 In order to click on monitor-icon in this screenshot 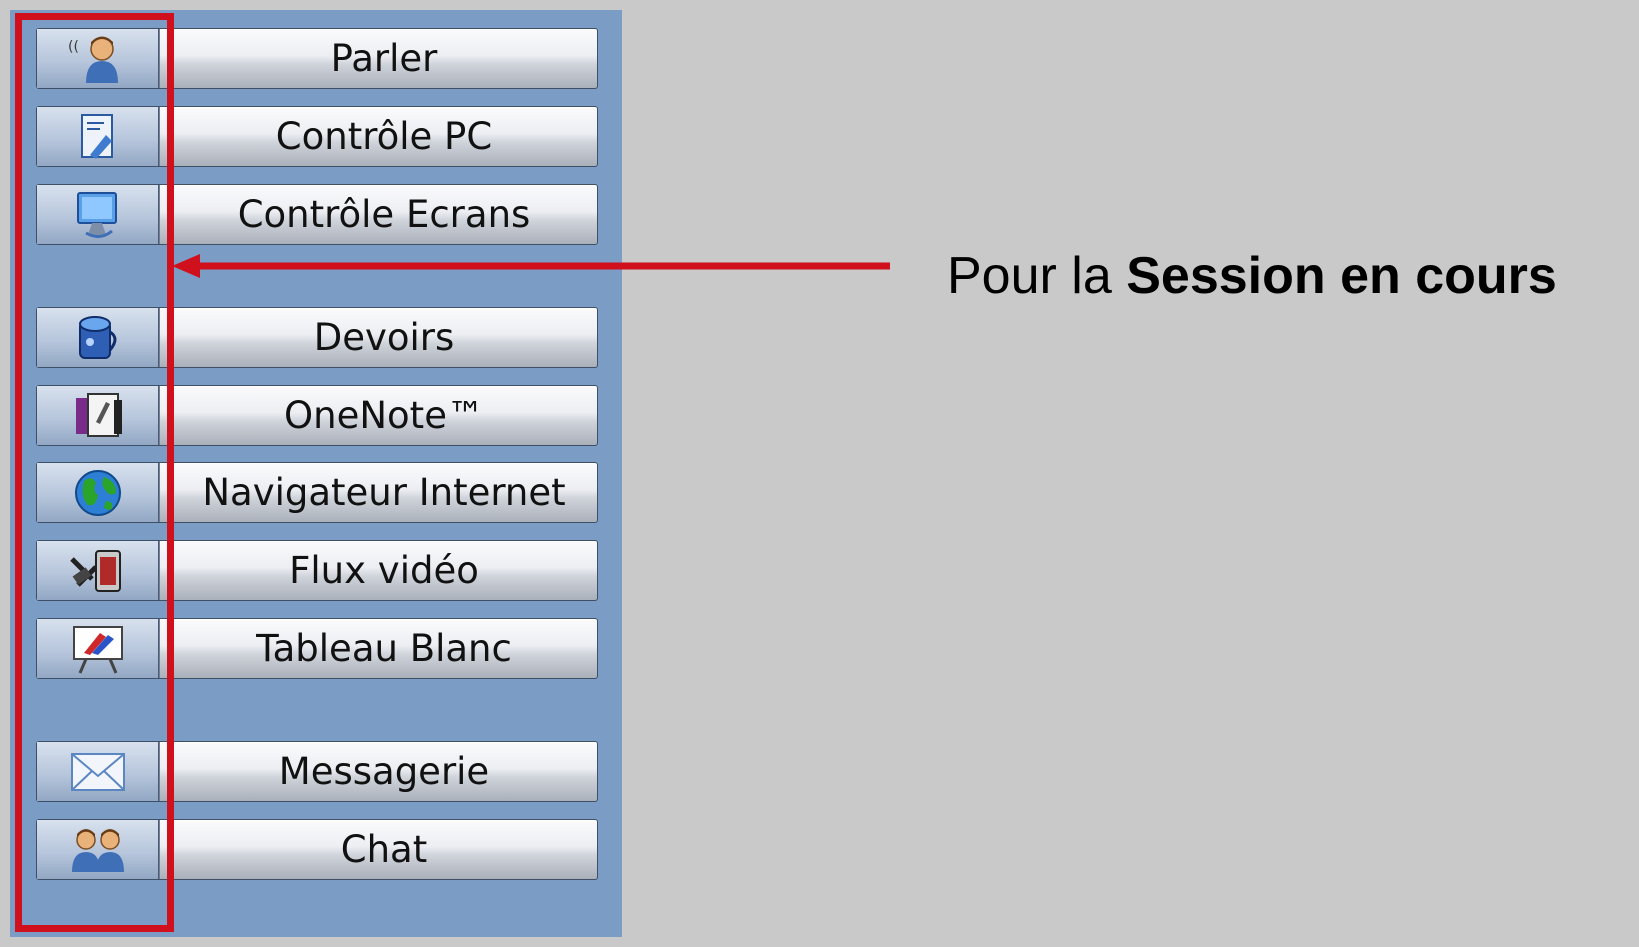, I will do `click(96, 214)`.